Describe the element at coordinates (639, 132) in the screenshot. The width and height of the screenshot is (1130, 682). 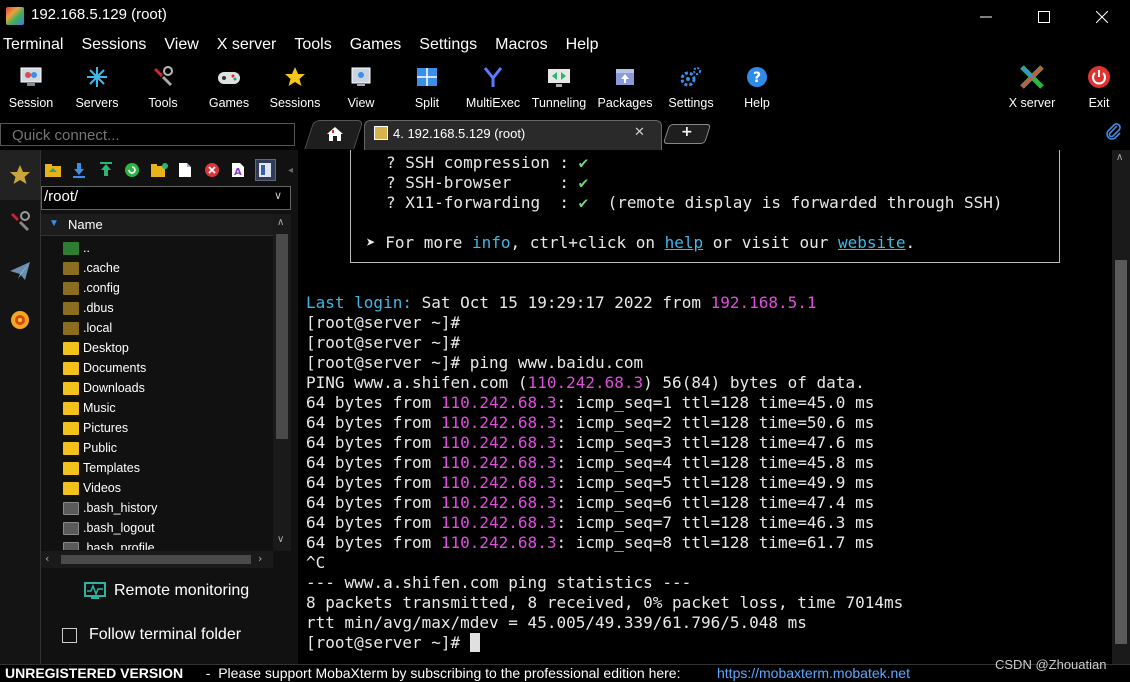
I see `tab-close-button: ✕` at that location.